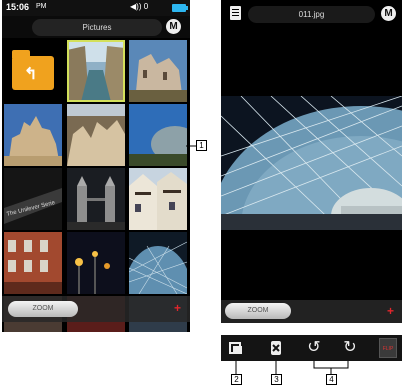  I want to click on callout-4: 4, so click(331, 379).